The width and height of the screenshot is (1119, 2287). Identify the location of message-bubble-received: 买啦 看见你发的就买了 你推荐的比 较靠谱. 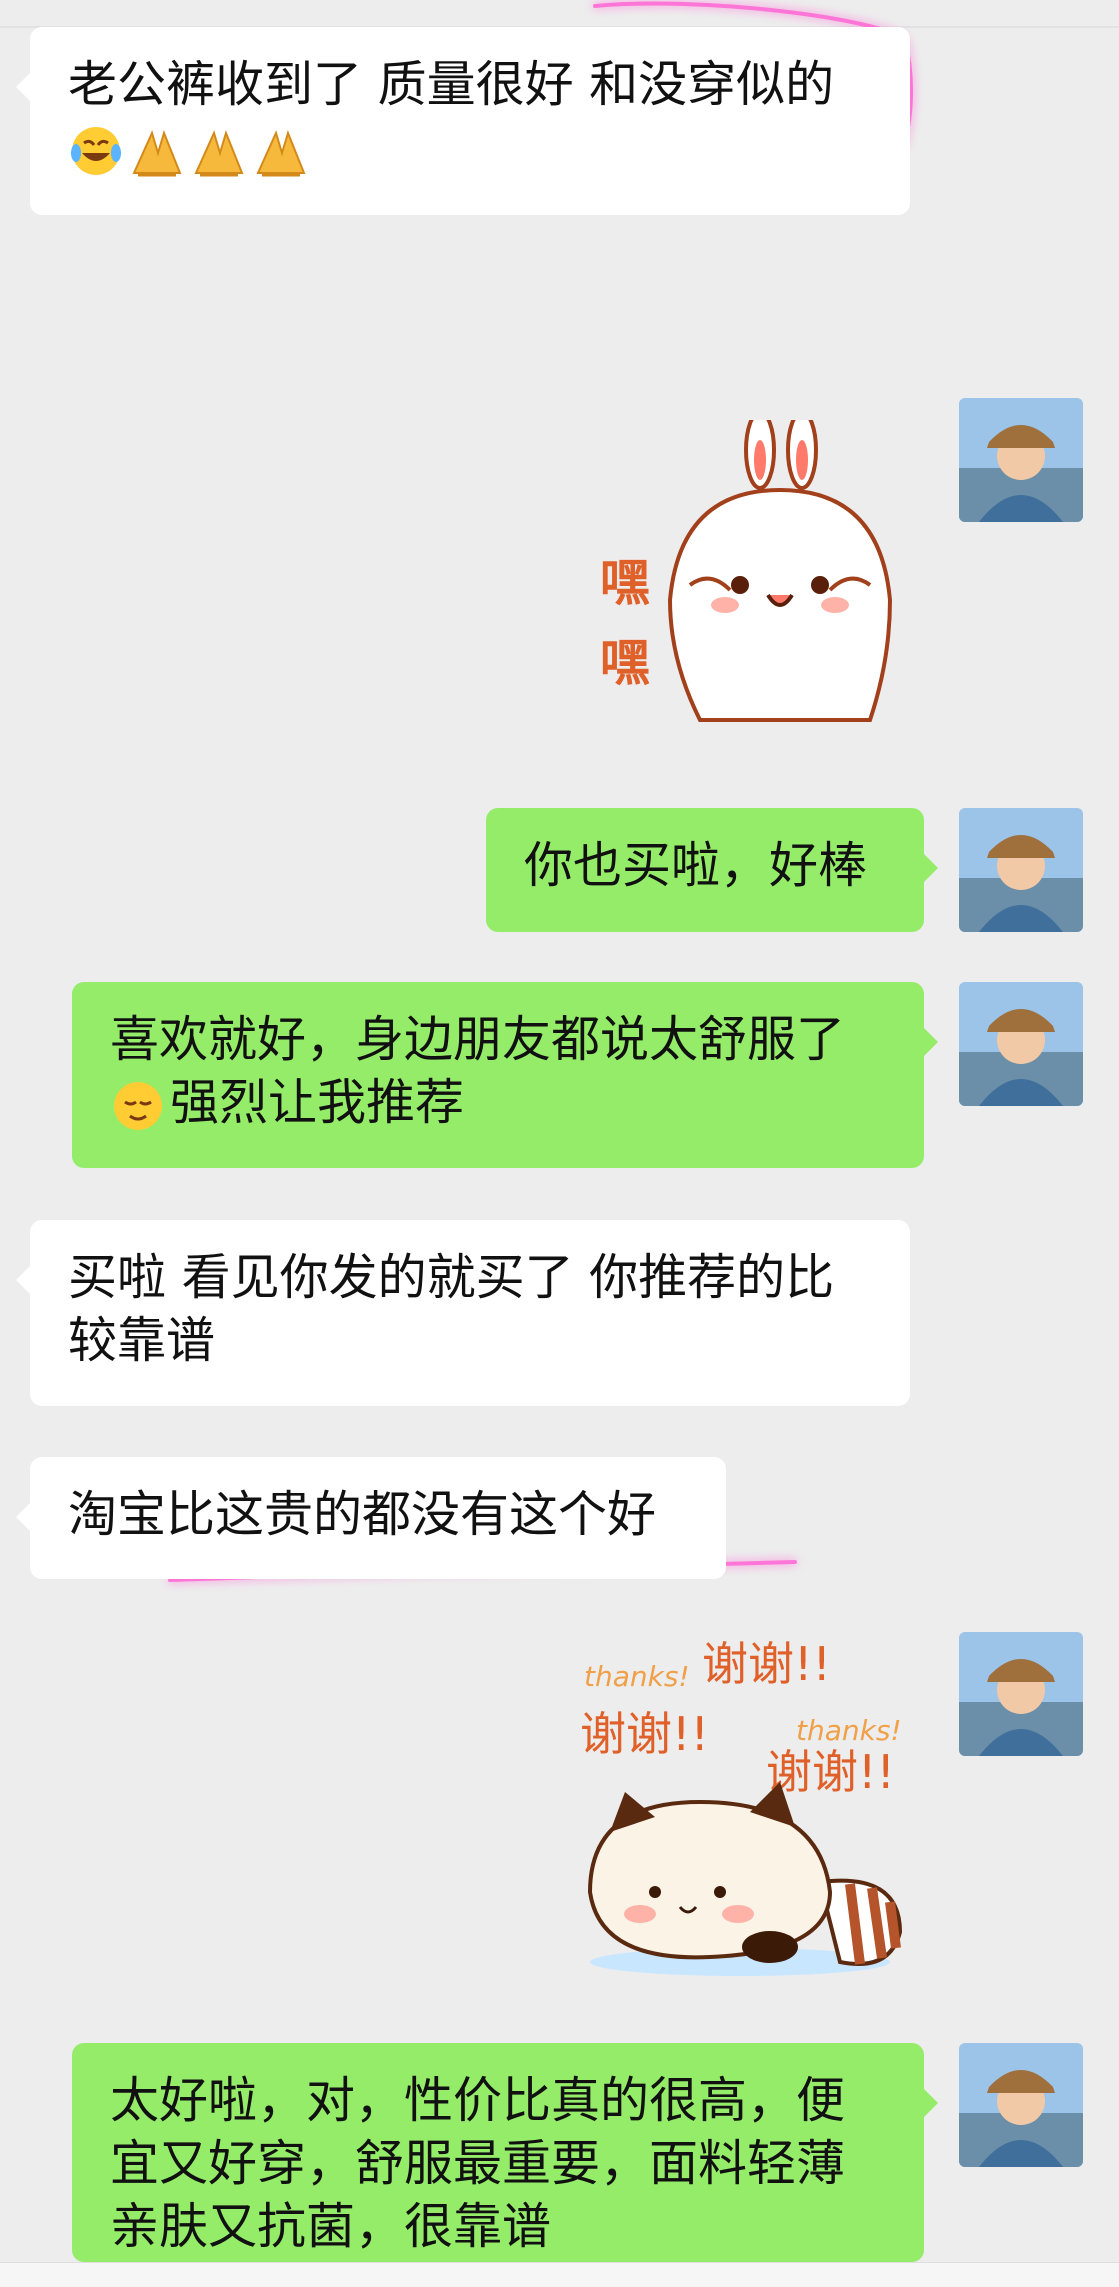
(463, 1313).